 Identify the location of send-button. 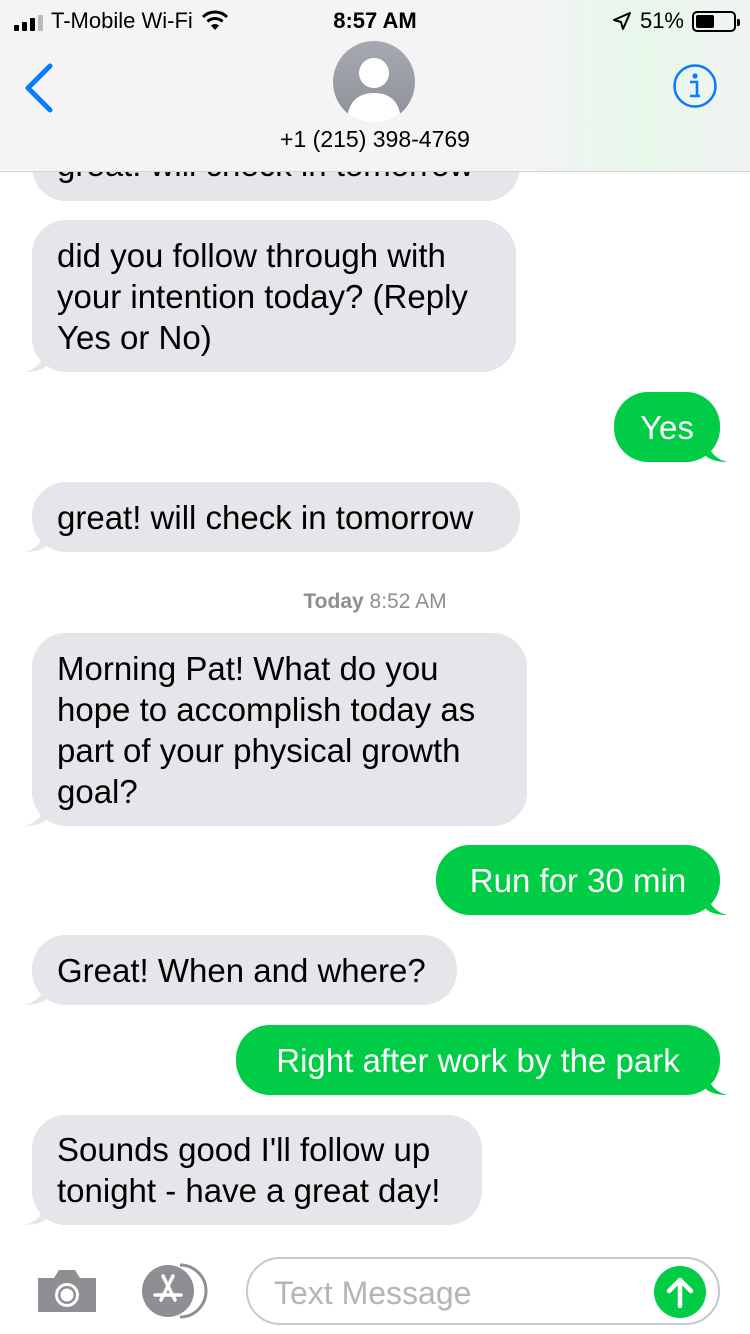
(680, 1292).